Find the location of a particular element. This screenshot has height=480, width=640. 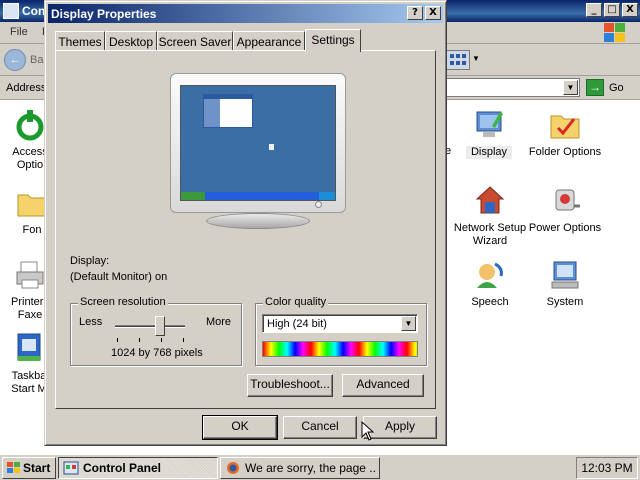

tab-desktop: Desktop is located at coordinates (131, 41).